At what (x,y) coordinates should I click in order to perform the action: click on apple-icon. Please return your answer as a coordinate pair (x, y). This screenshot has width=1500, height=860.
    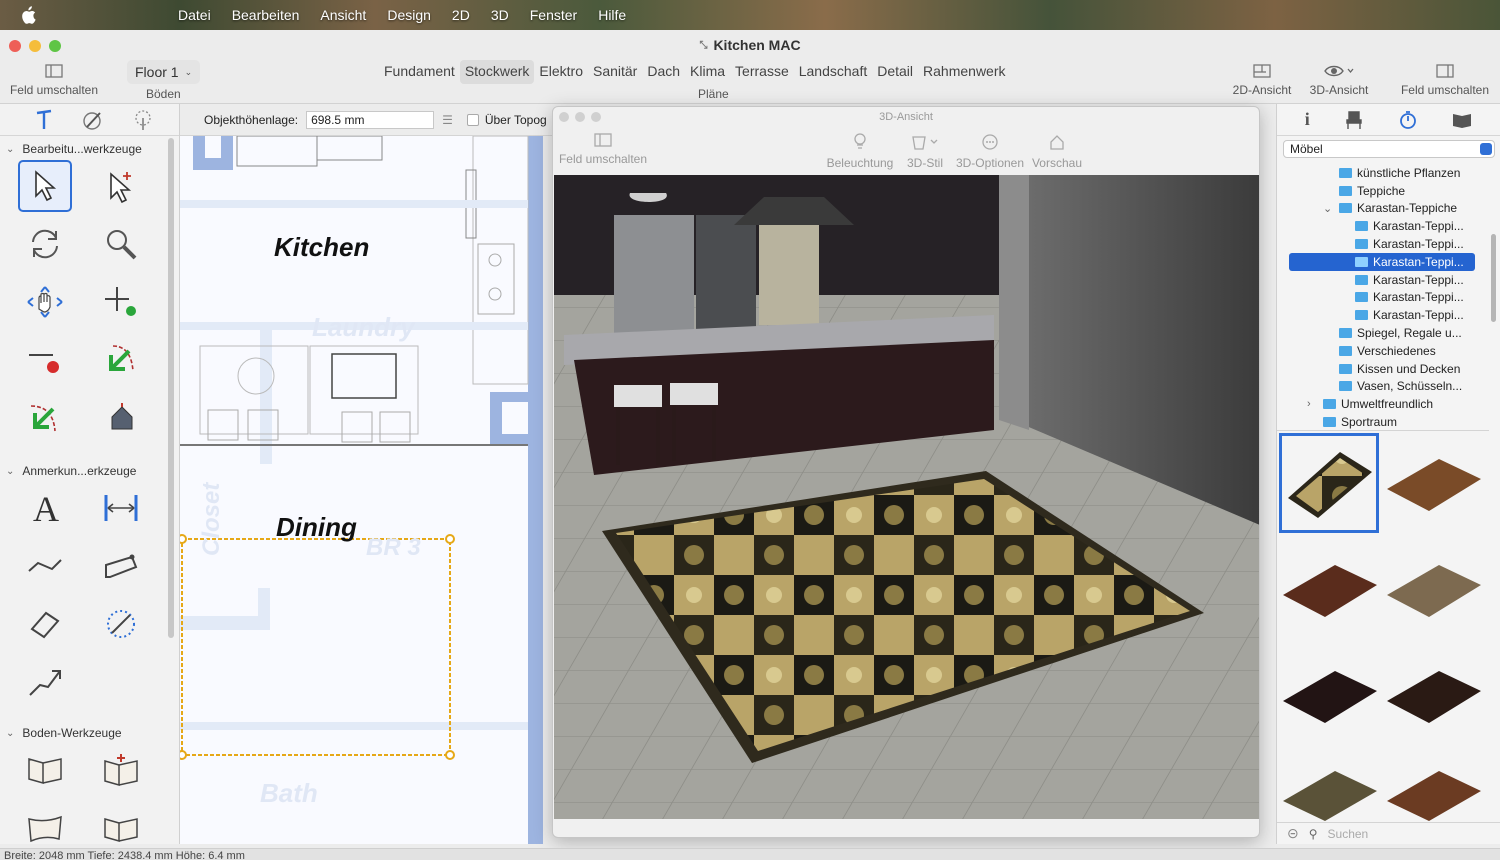
    Looking at the image, I should click on (28, 15).